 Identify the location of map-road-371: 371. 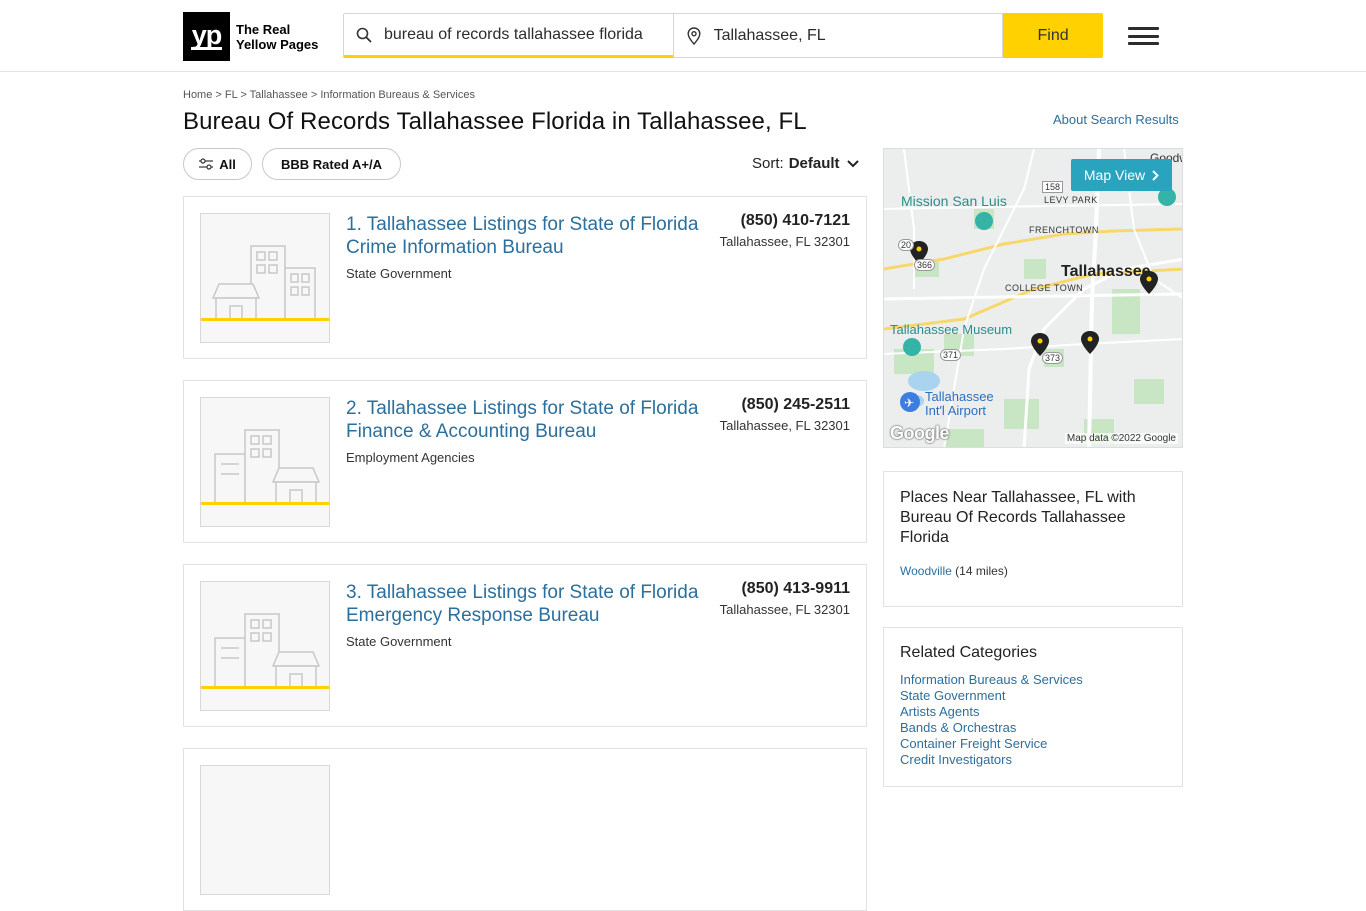
(951, 355).